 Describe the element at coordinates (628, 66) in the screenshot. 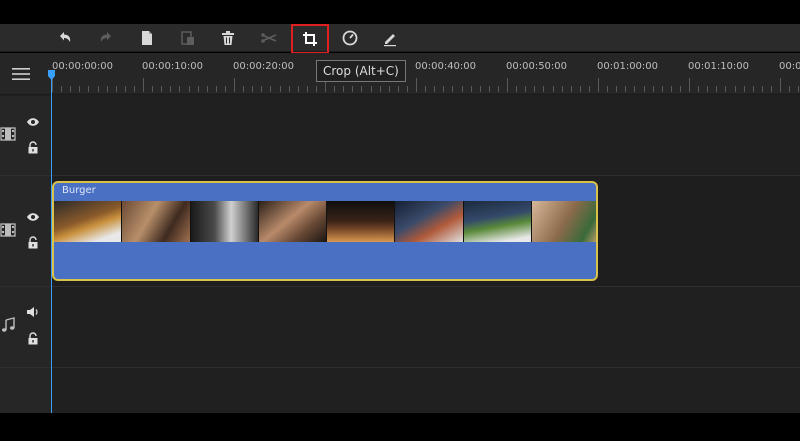

I see `ruler-label: 00:01:00:00` at that location.